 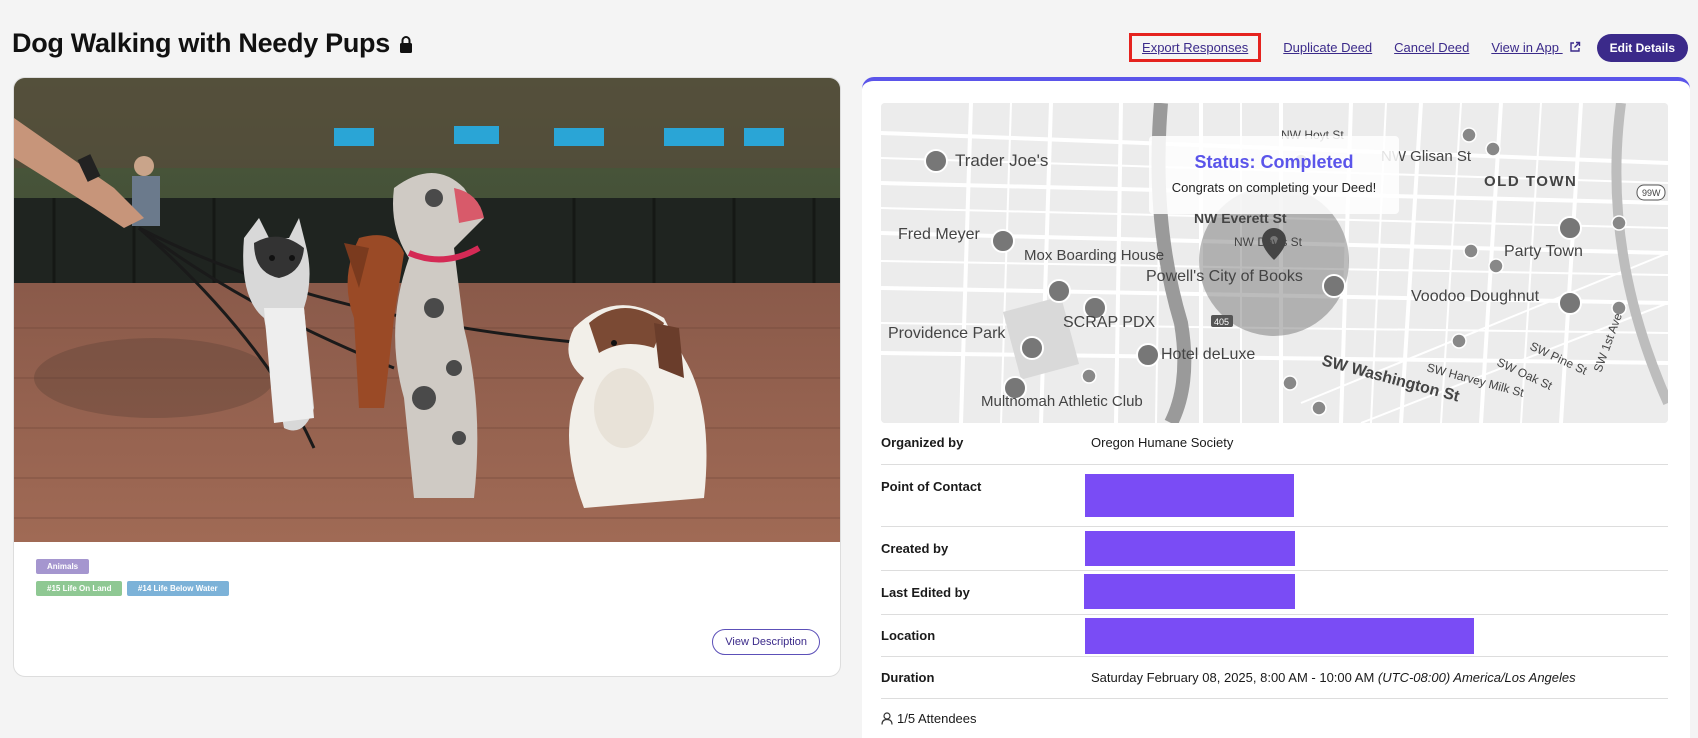 I want to click on created-by-row: Created by, so click(x=1274, y=549).